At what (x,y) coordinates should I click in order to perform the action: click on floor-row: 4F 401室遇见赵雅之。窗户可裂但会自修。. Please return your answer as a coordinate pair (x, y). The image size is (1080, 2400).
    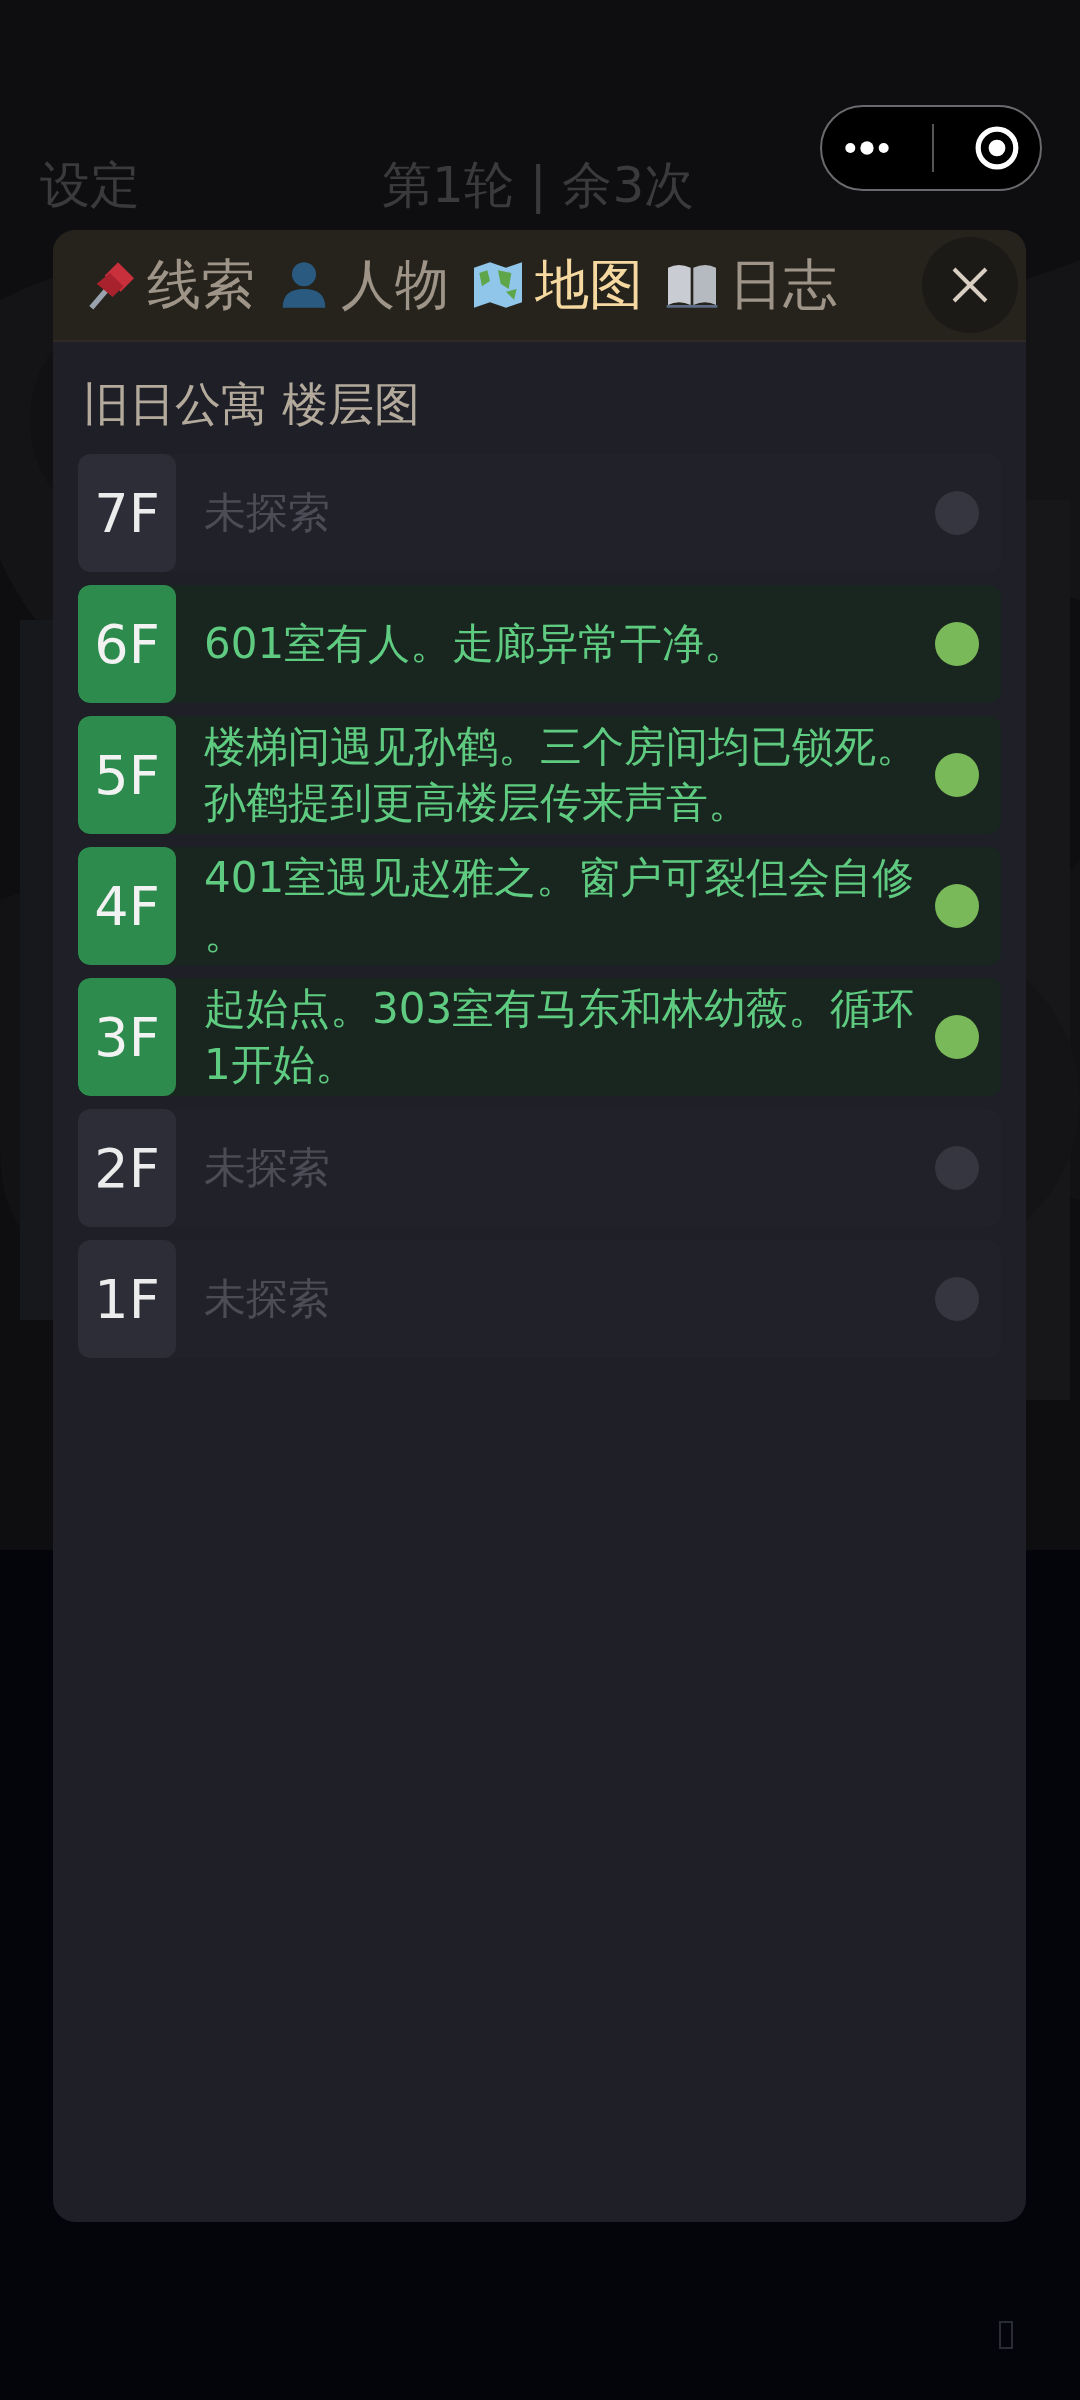
    Looking at the image, I should click on (539, 906).